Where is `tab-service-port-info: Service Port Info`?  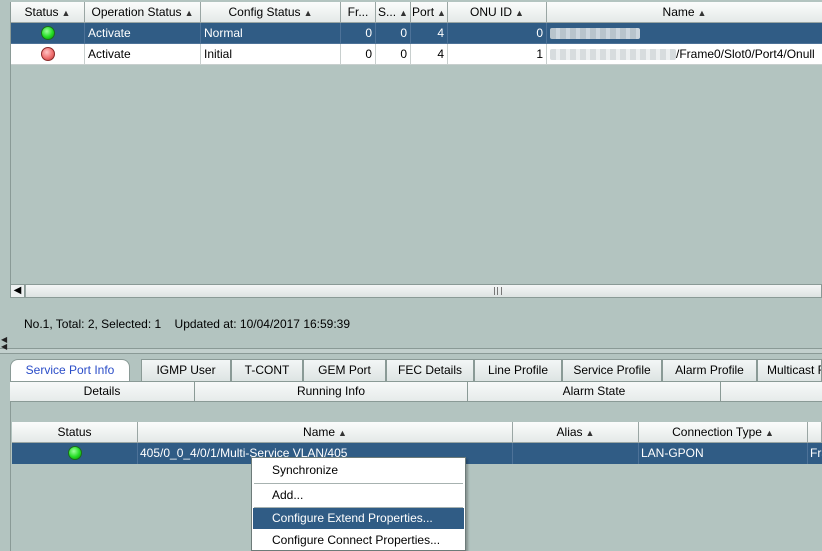
tab-service-port-info: Service Port Info is located at coordinates (70, 370).